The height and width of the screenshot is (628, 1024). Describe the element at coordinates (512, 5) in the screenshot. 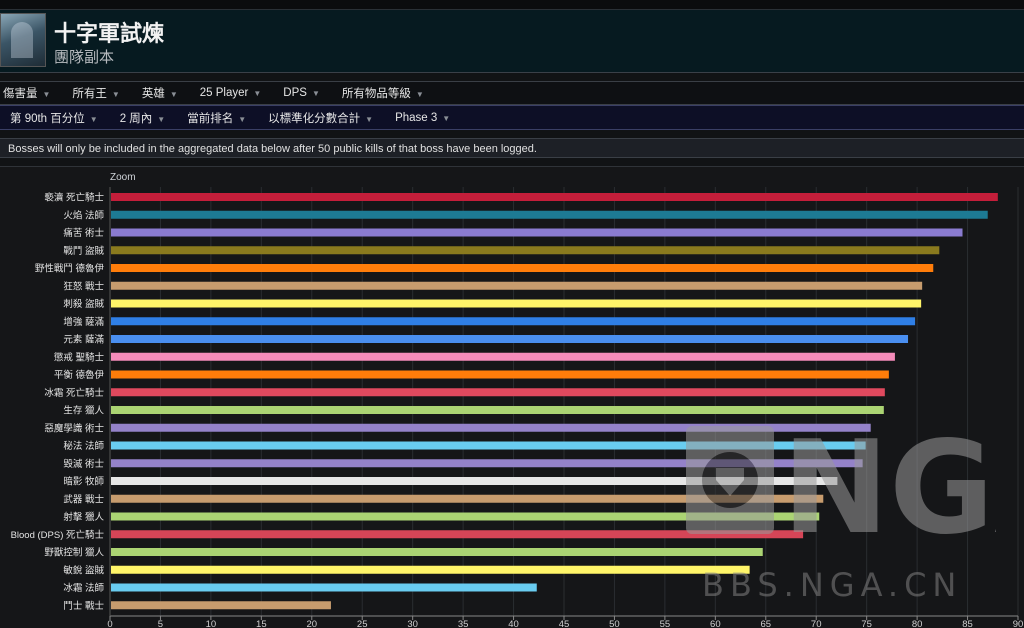

I see `top-strip` at that location.